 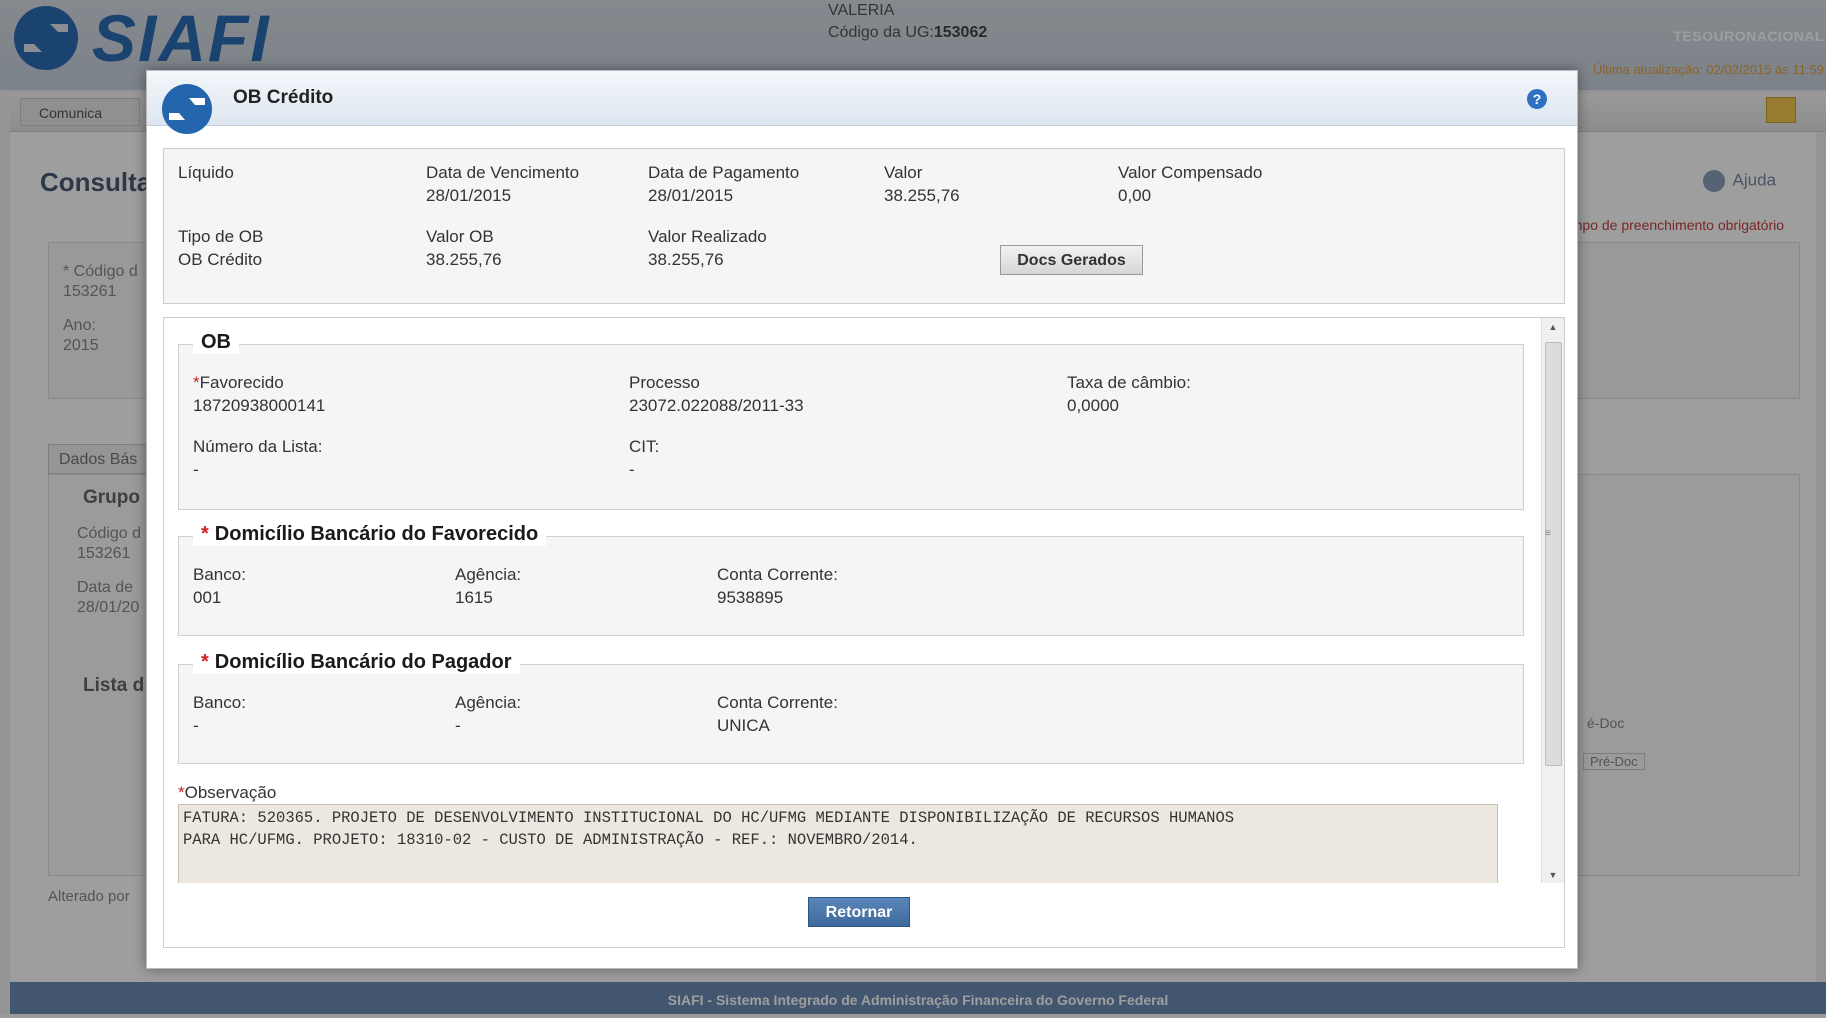 I want to click on vertical-scrollbar: ▲ ≡ ▼, so click(x=1552, y=601).